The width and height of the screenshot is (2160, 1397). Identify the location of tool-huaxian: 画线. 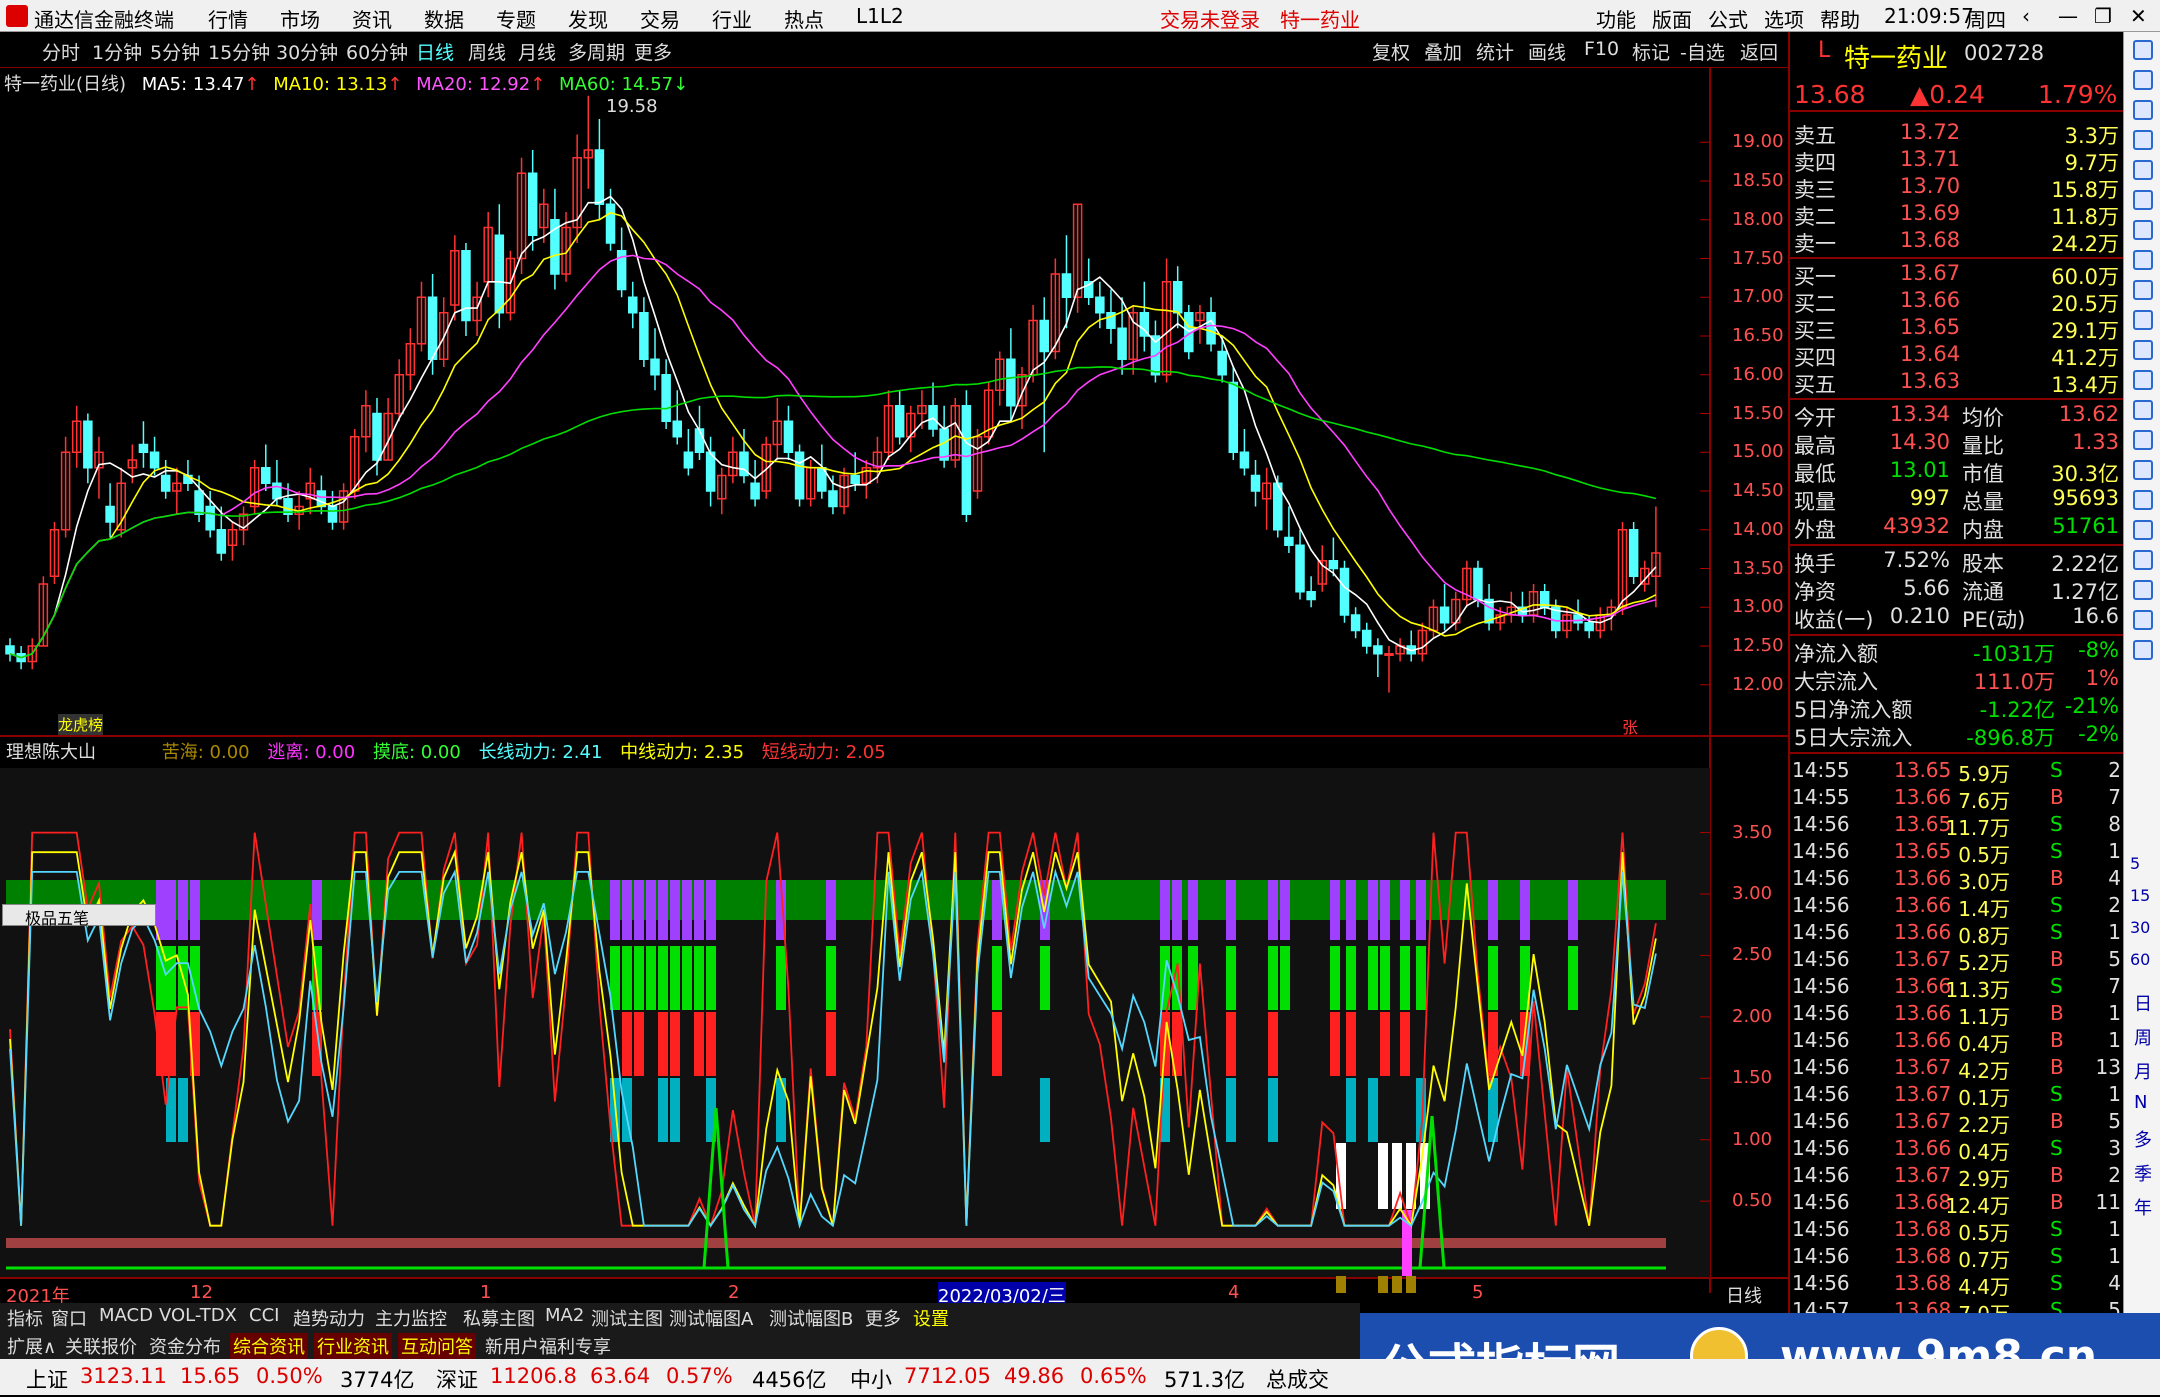
(1547, 51).